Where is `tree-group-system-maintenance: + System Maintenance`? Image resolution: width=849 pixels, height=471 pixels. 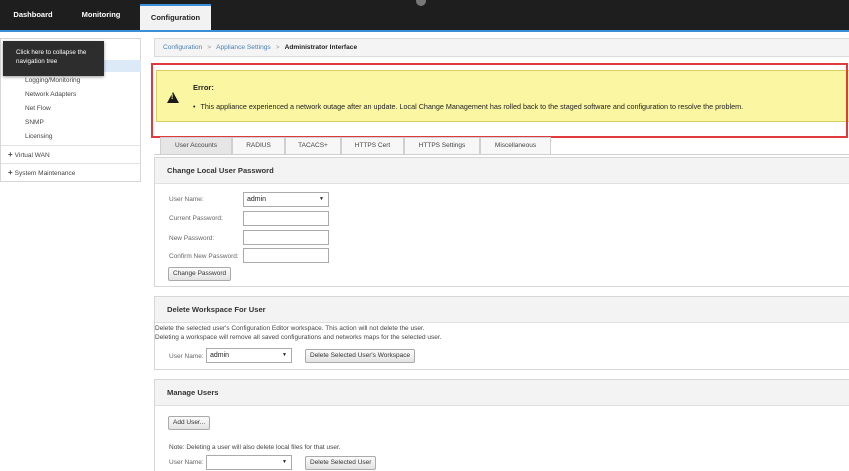 tree-group-system-maintenance: + System Maintenance is located at coordinates (41, 172).